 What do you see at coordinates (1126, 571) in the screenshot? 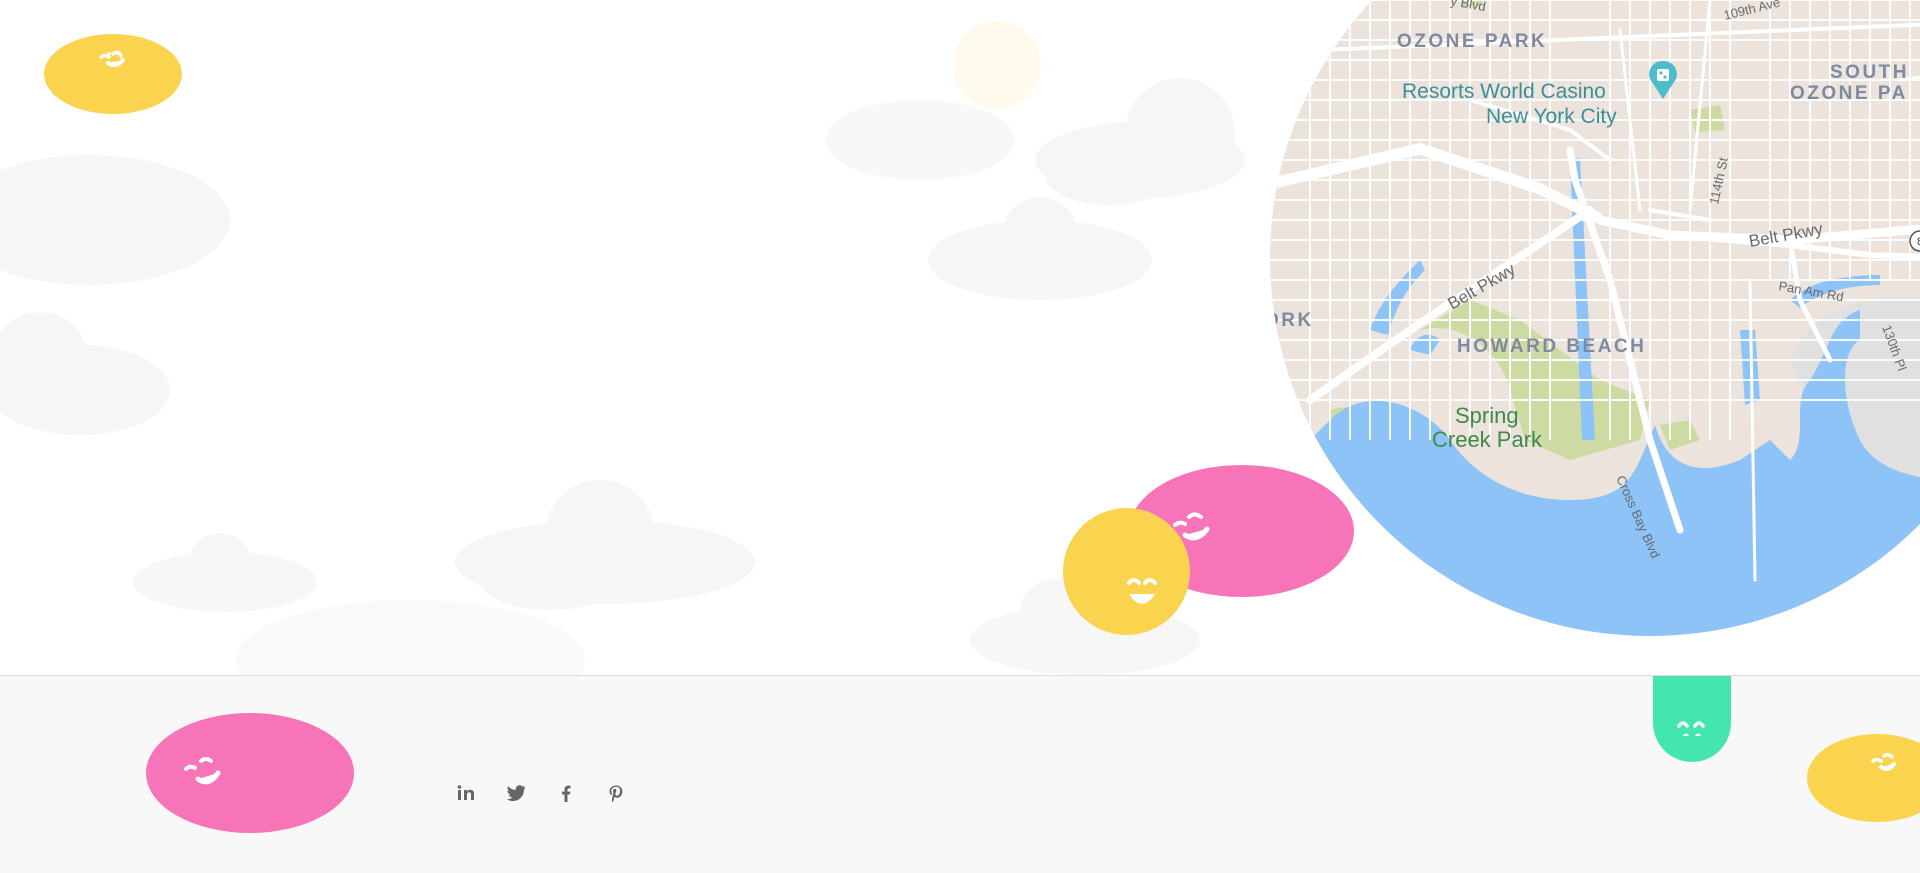
I see `yellow-circle-character` at bounding box center [1126, 571].